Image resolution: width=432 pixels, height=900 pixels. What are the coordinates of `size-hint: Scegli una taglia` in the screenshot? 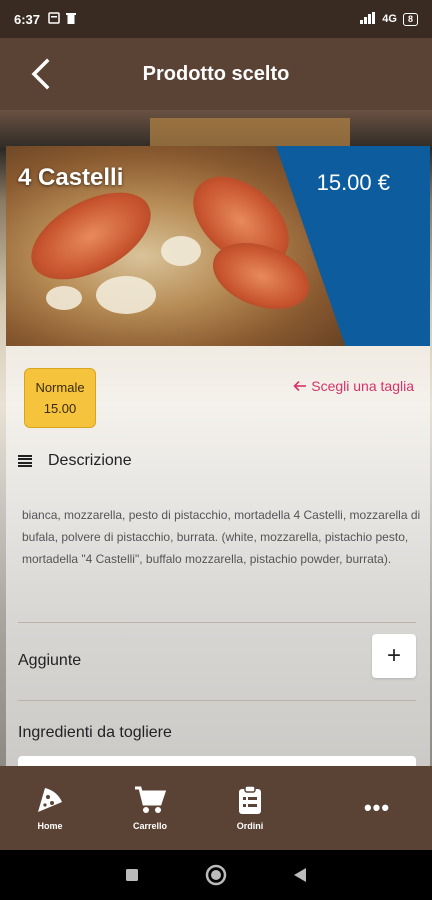 It's located at (353, 386).